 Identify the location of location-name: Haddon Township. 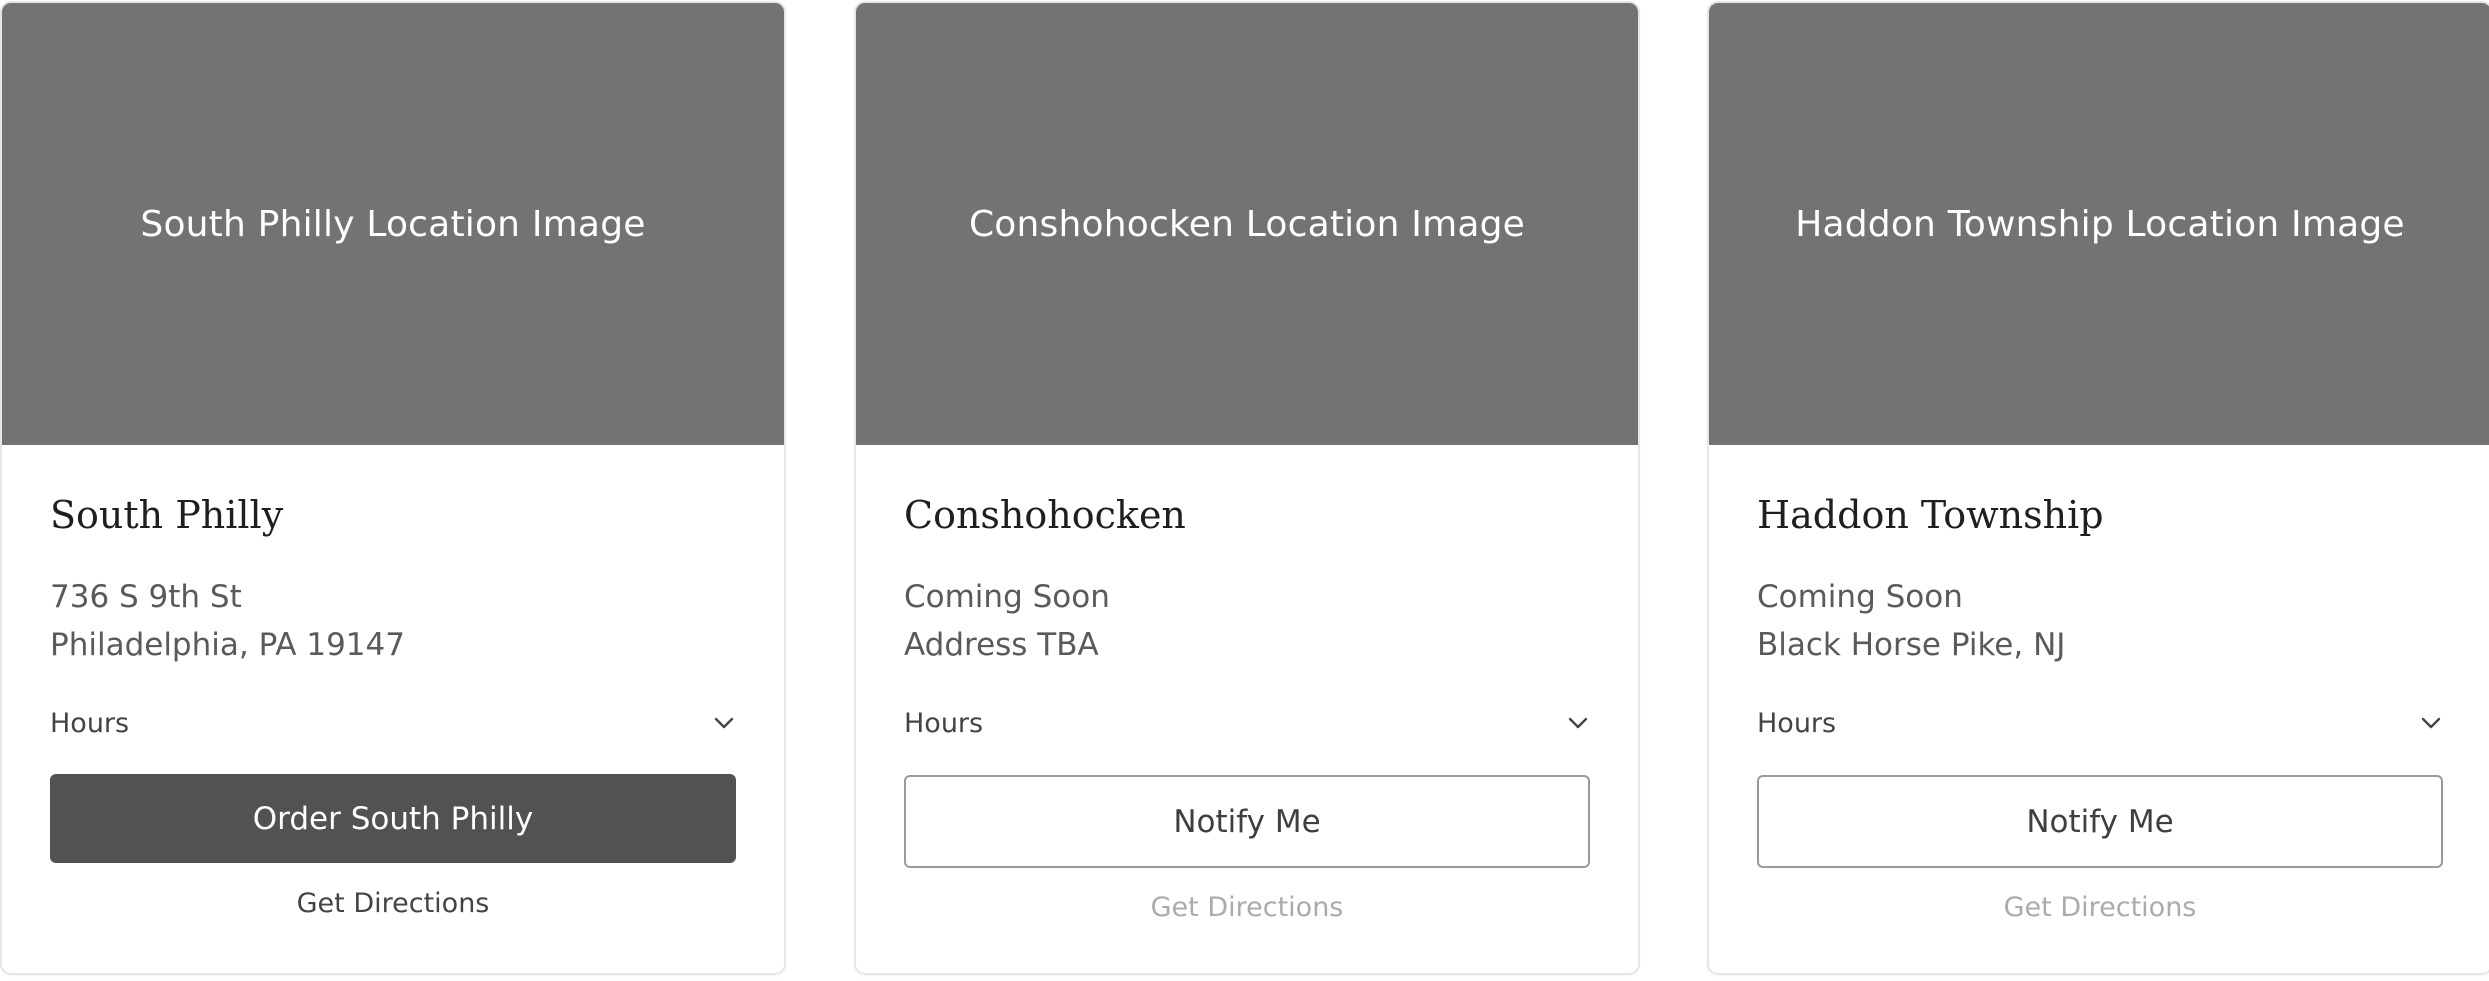
(1930, 515).